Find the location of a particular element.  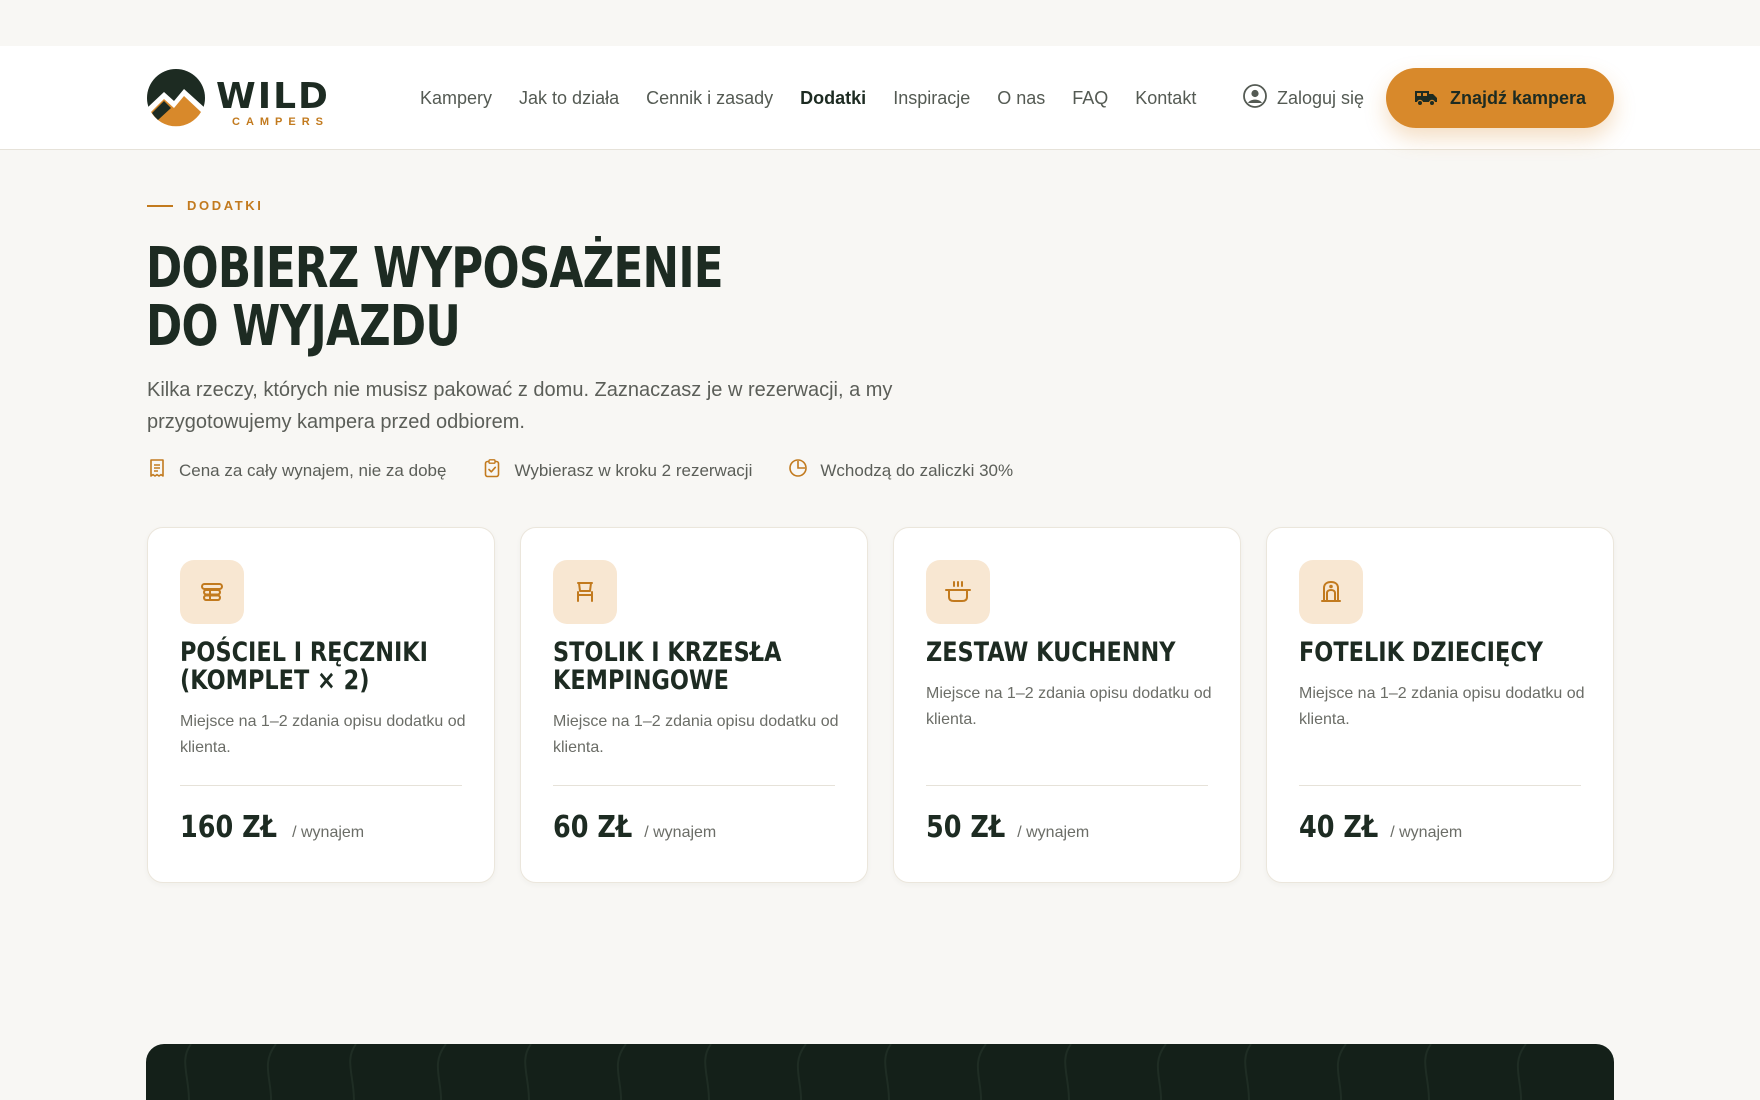

addon-title: Pościel i ręczniki (komplet × 2) is located at coordinates (304, 666).